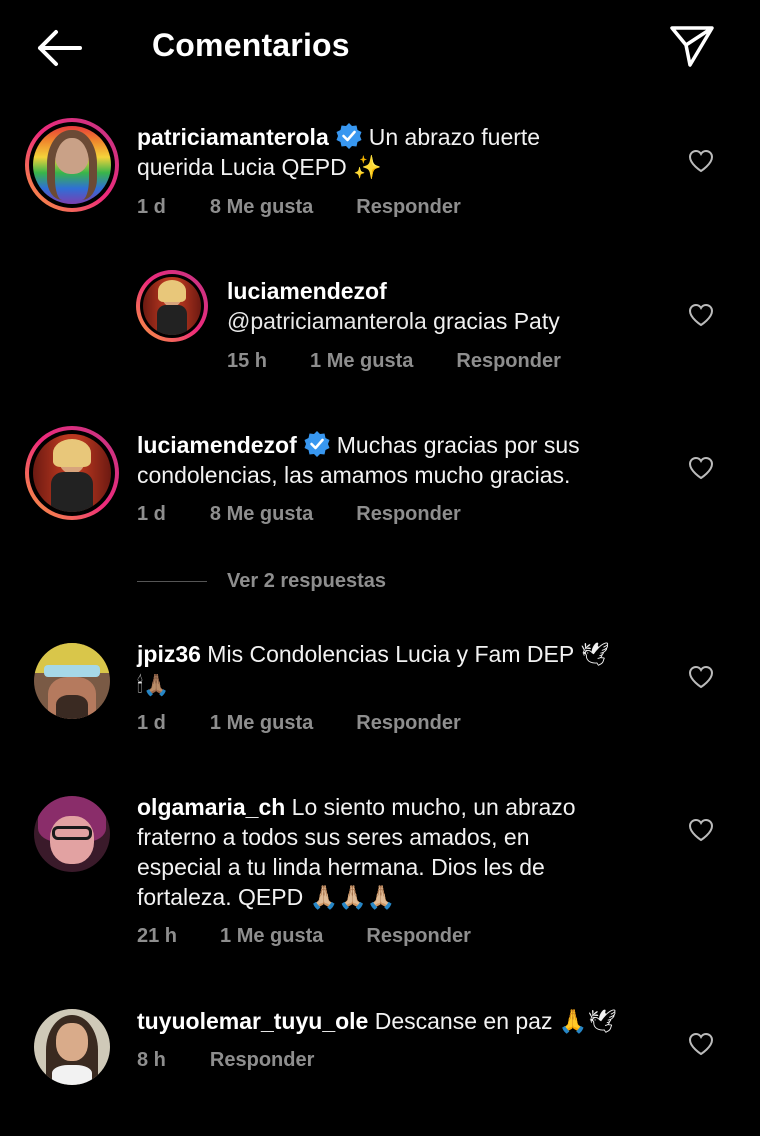 The height and width of the screenshot is (1136, 760). I want to click on divider, so click(172, 581).